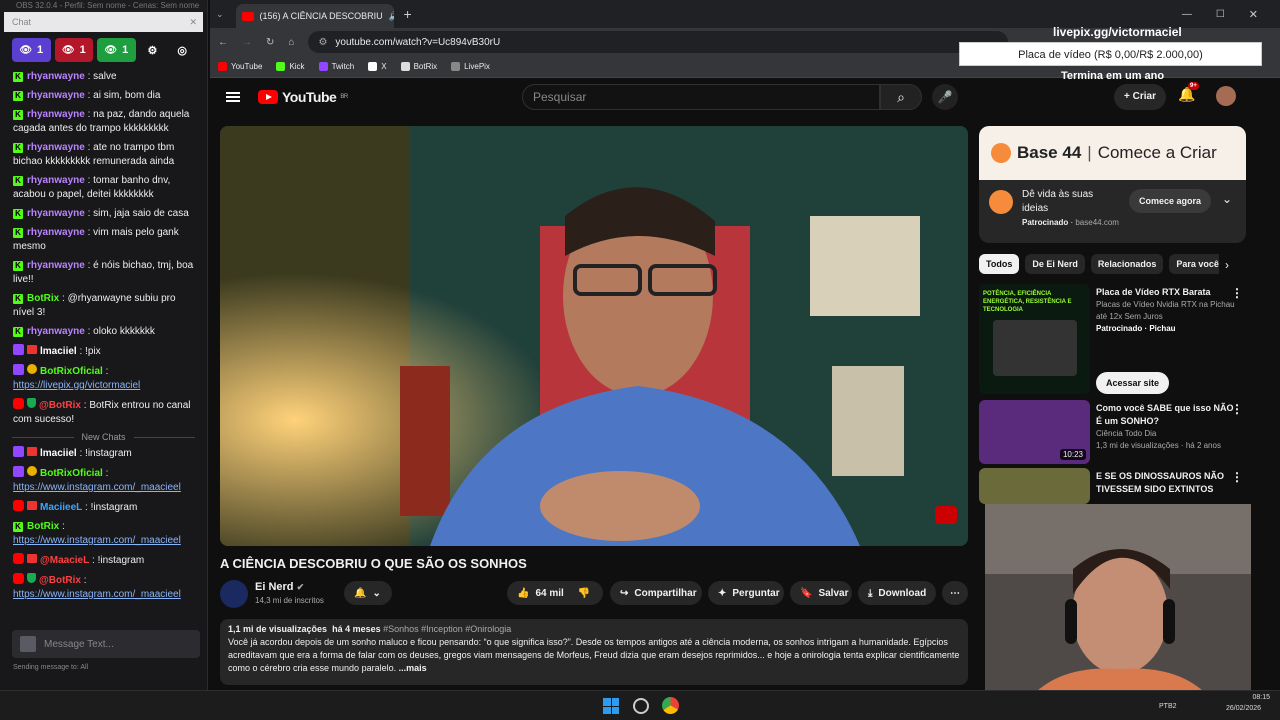 This screenshot has width=1280, height=720. I want to click on subscribed-bell-button: 🔔 ⌄, so click(368, 593).